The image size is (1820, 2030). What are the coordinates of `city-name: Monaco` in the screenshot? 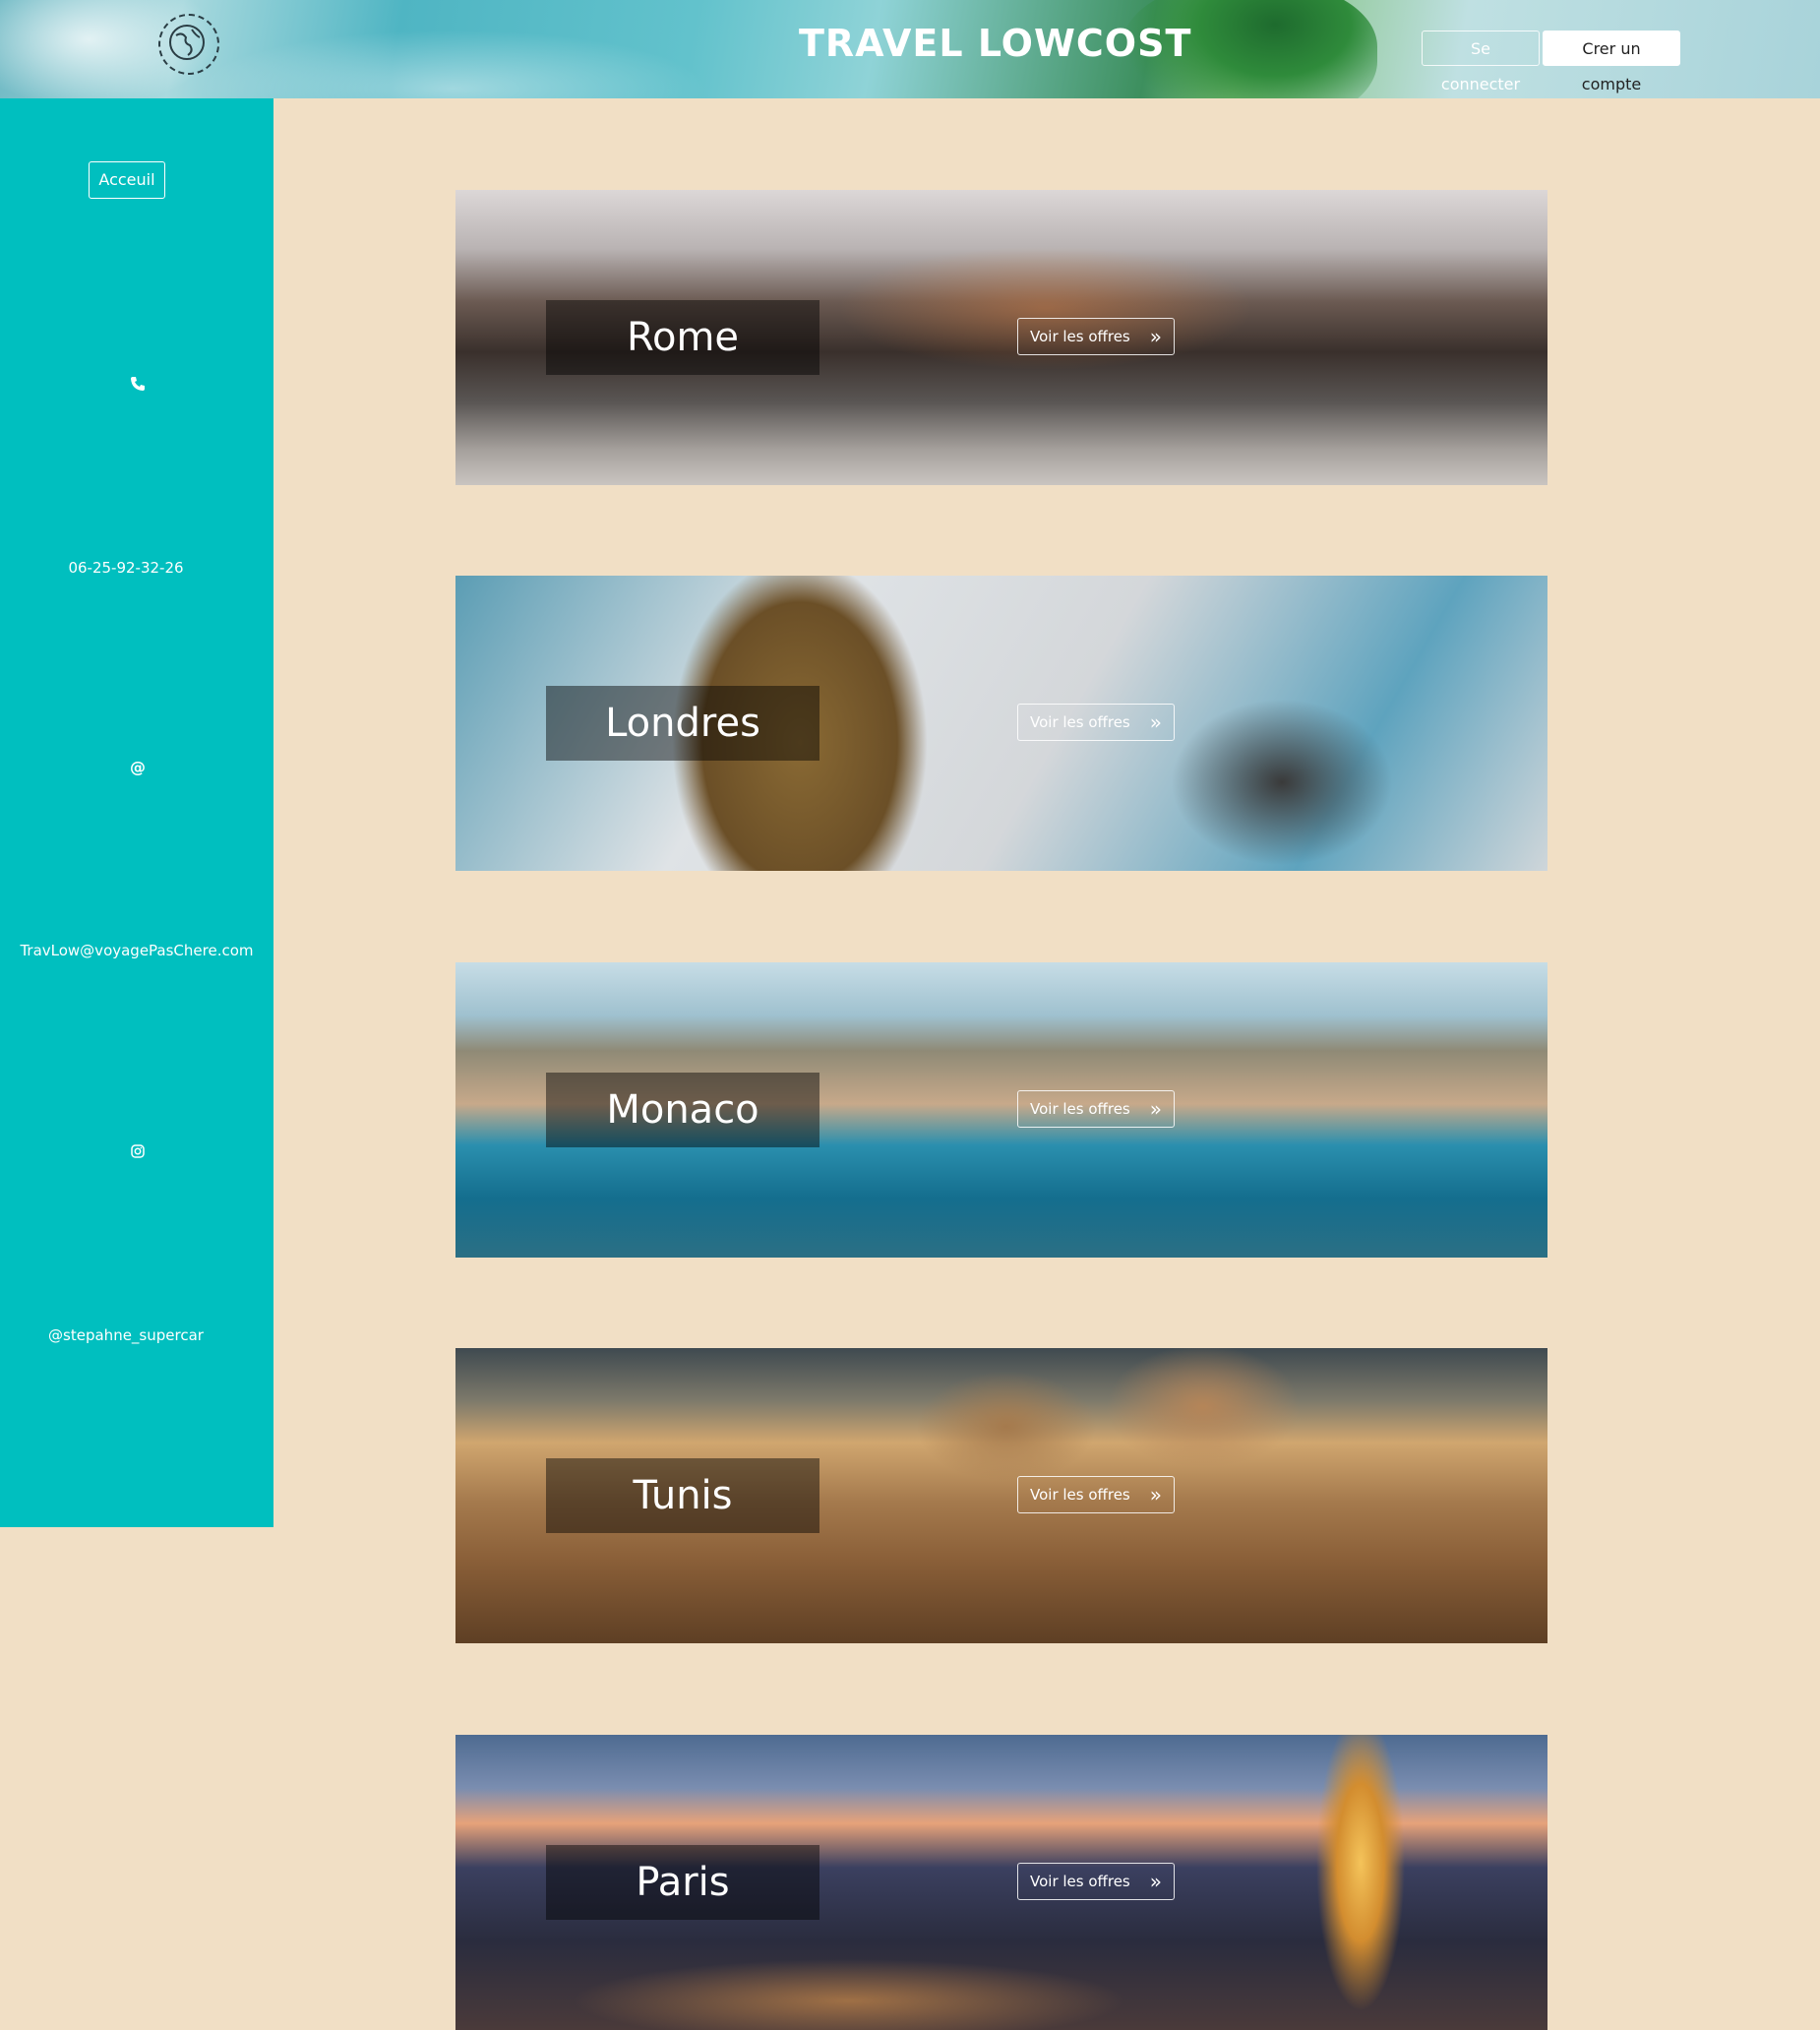 It's located at (682, 1110).